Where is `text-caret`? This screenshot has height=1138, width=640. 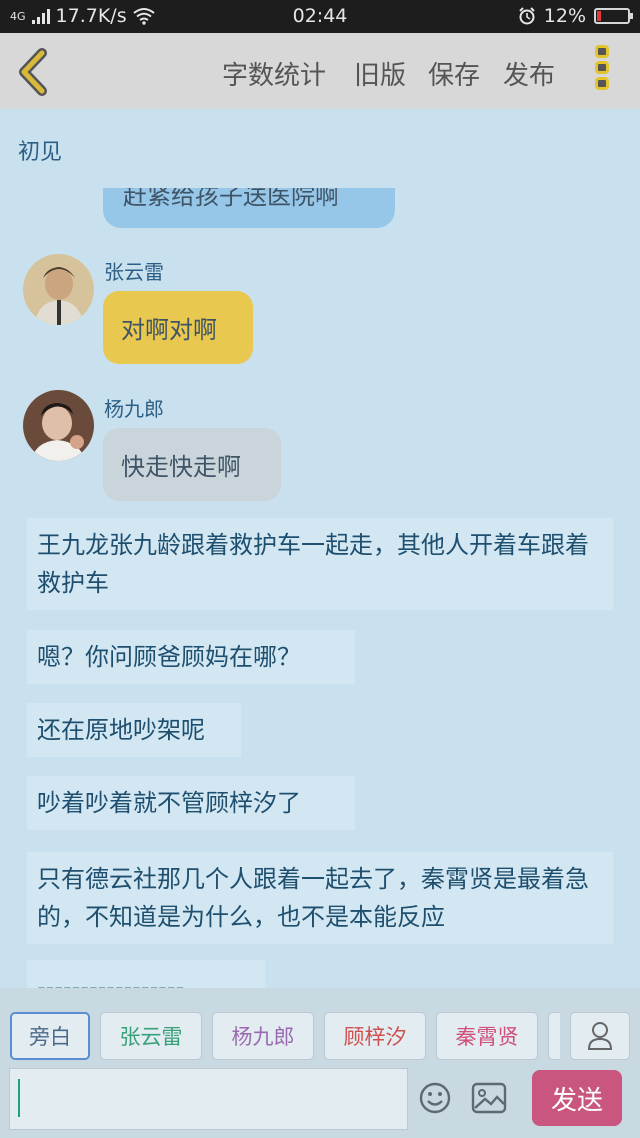 text-caret is located at coordinates (19, 1098).